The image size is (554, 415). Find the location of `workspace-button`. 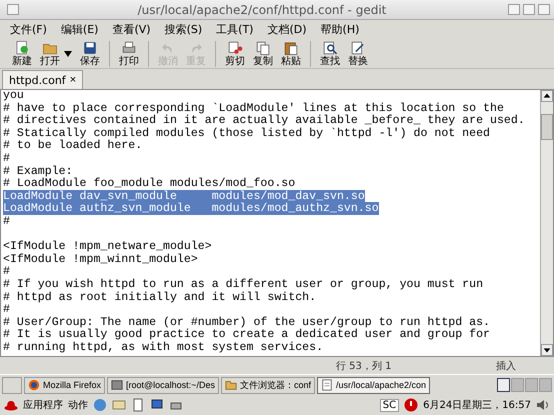

workspace-button is located at coordinates (503, 385).